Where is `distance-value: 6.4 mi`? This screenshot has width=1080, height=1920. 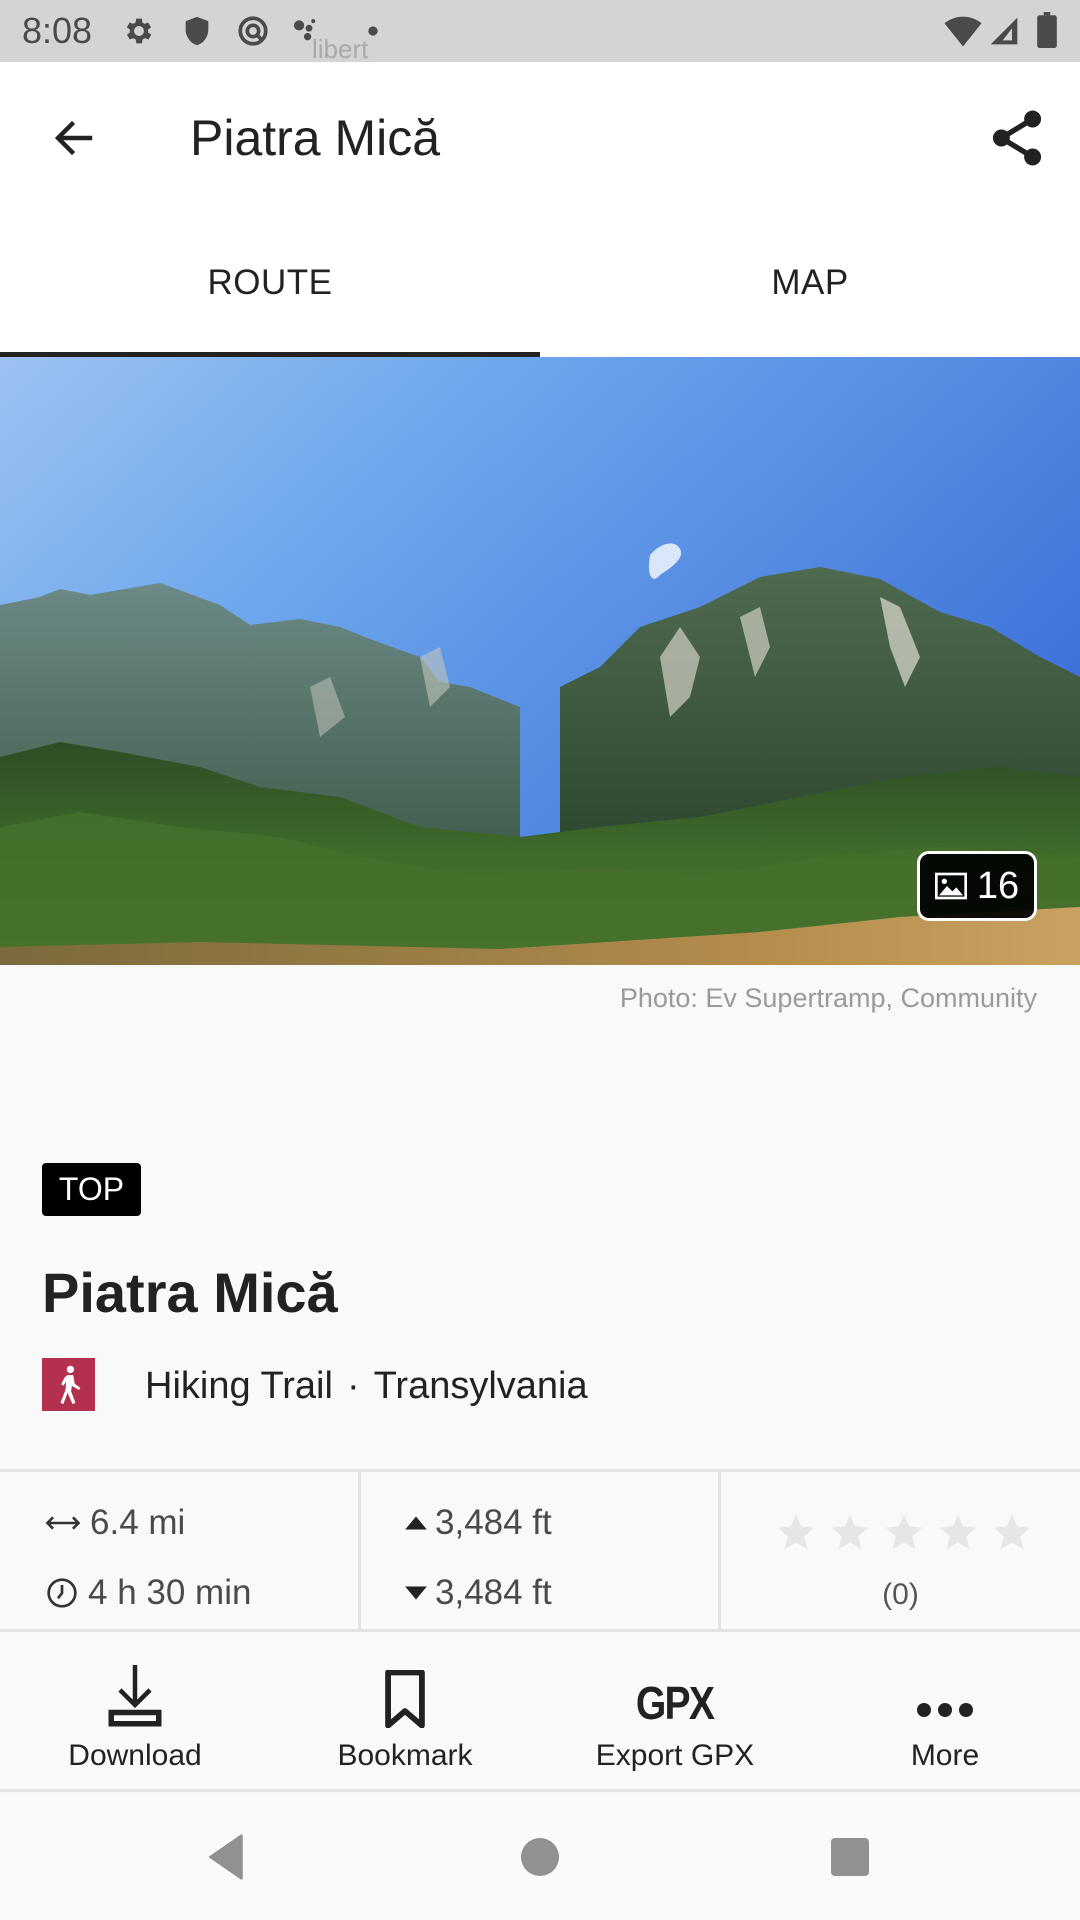 distance-value: 6.4 mi is located at coordinates (138, 1522).